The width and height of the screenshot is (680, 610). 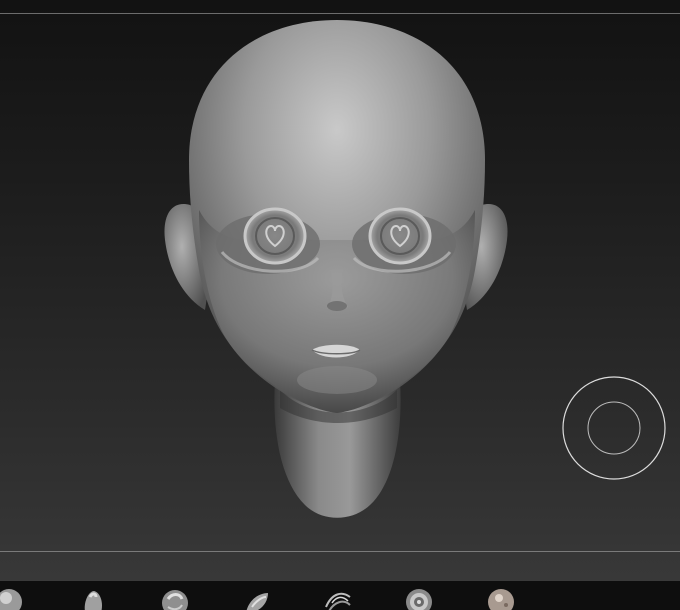 I want to click on rotate-gizmo-icon, so click(x=614, y=428).